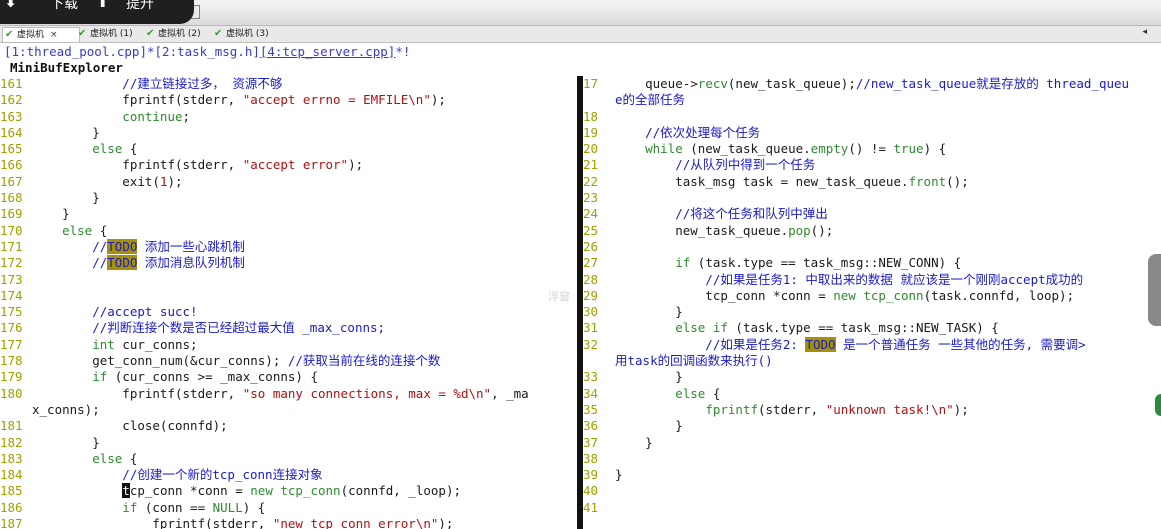  Describe the element at coordinates (288, 198) in the screenshot. I see `code-line: 168 }` at that location.